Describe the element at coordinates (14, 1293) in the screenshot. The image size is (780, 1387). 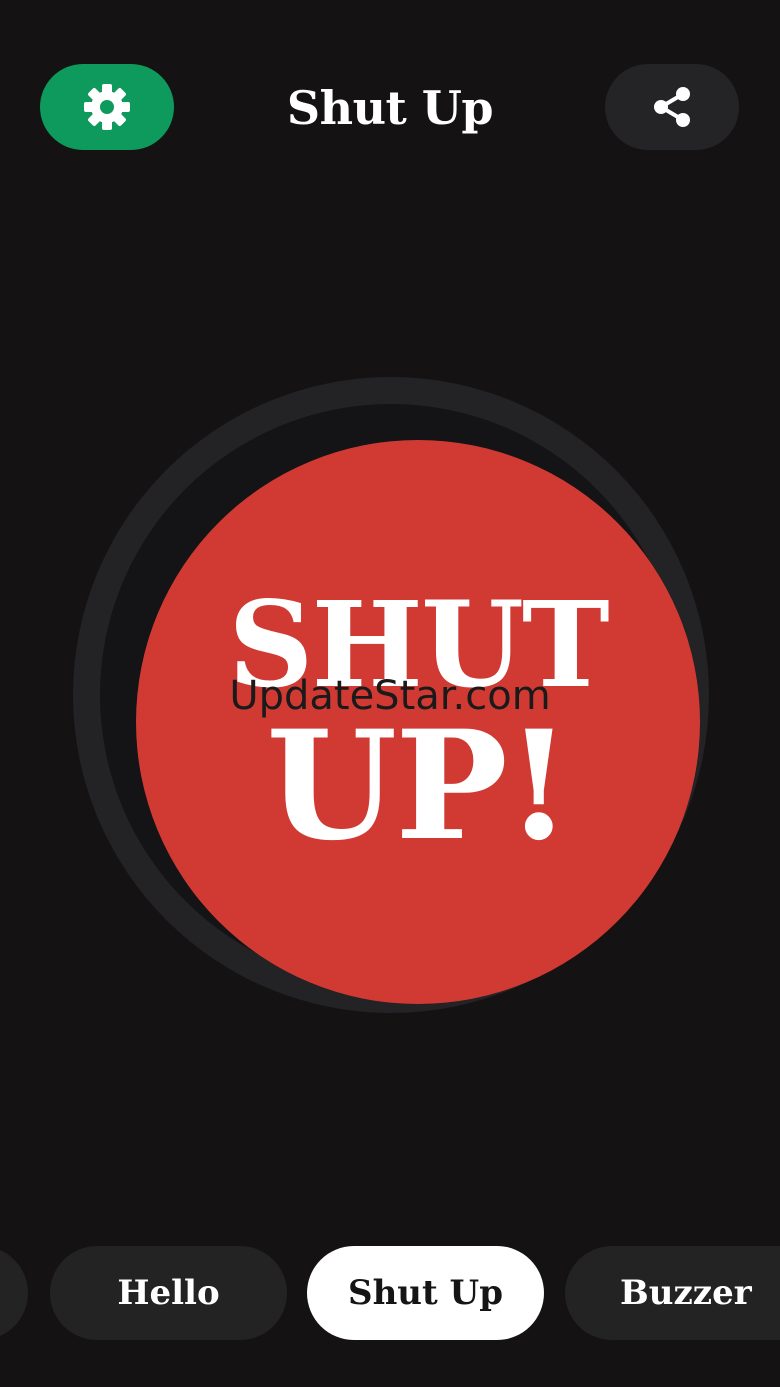
I see `tab-previous` at that location.